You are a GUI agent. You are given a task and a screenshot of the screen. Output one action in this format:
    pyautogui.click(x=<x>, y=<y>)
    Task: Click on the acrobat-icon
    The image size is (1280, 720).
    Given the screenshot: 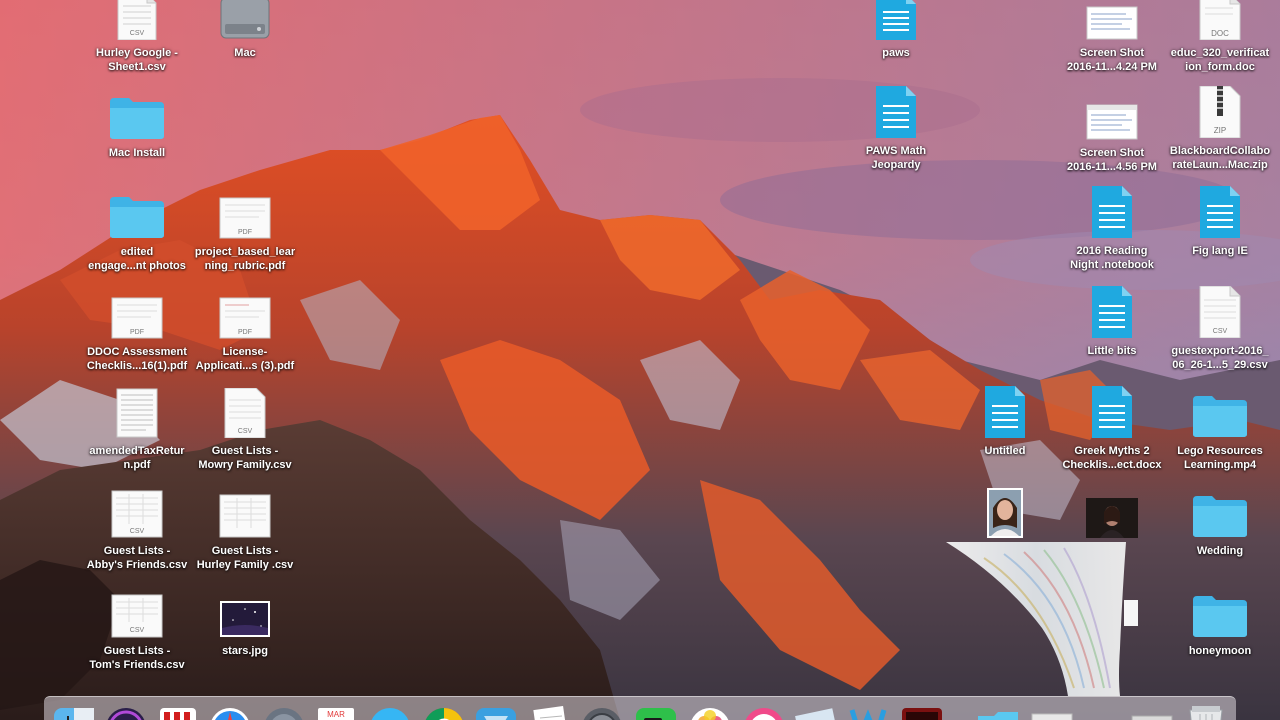 What is the action you would take?
    pyautogui.click(x=922, y=713)
    